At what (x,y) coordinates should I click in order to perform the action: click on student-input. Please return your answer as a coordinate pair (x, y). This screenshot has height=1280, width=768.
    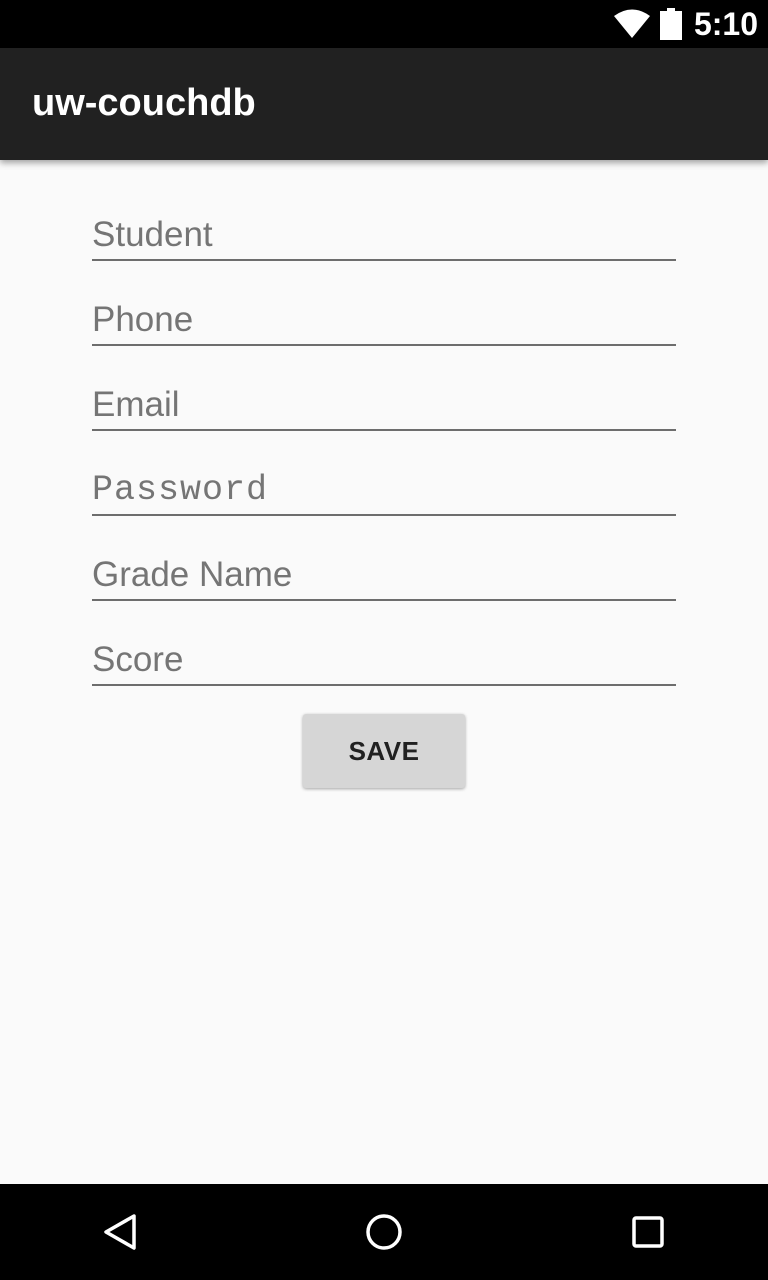
    Looking at the image, I should click on (384, 235).